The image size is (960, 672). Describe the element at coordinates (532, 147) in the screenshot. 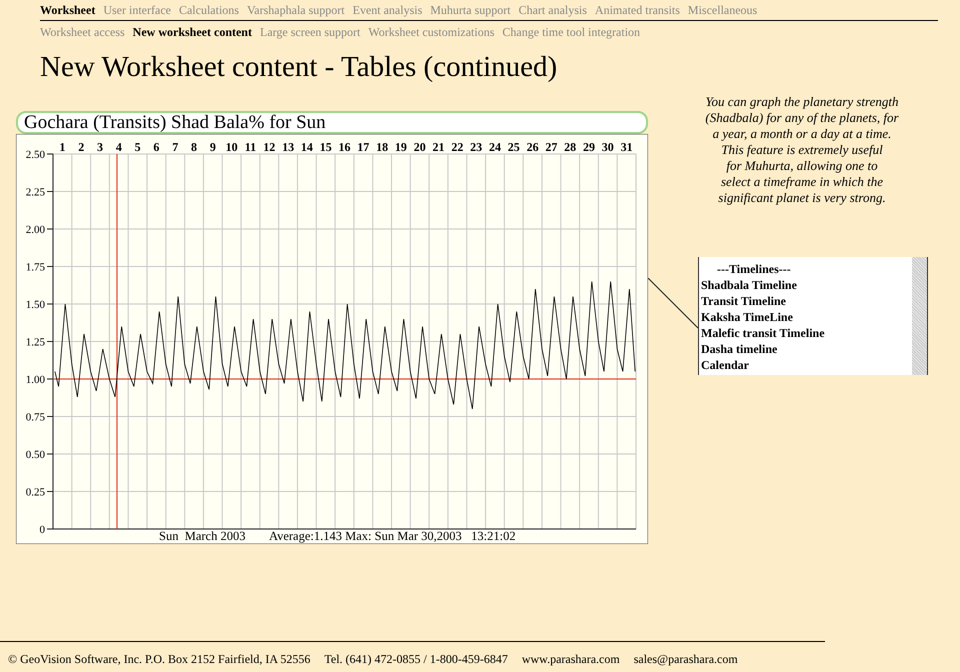

I see `day-label: 26` at that location.